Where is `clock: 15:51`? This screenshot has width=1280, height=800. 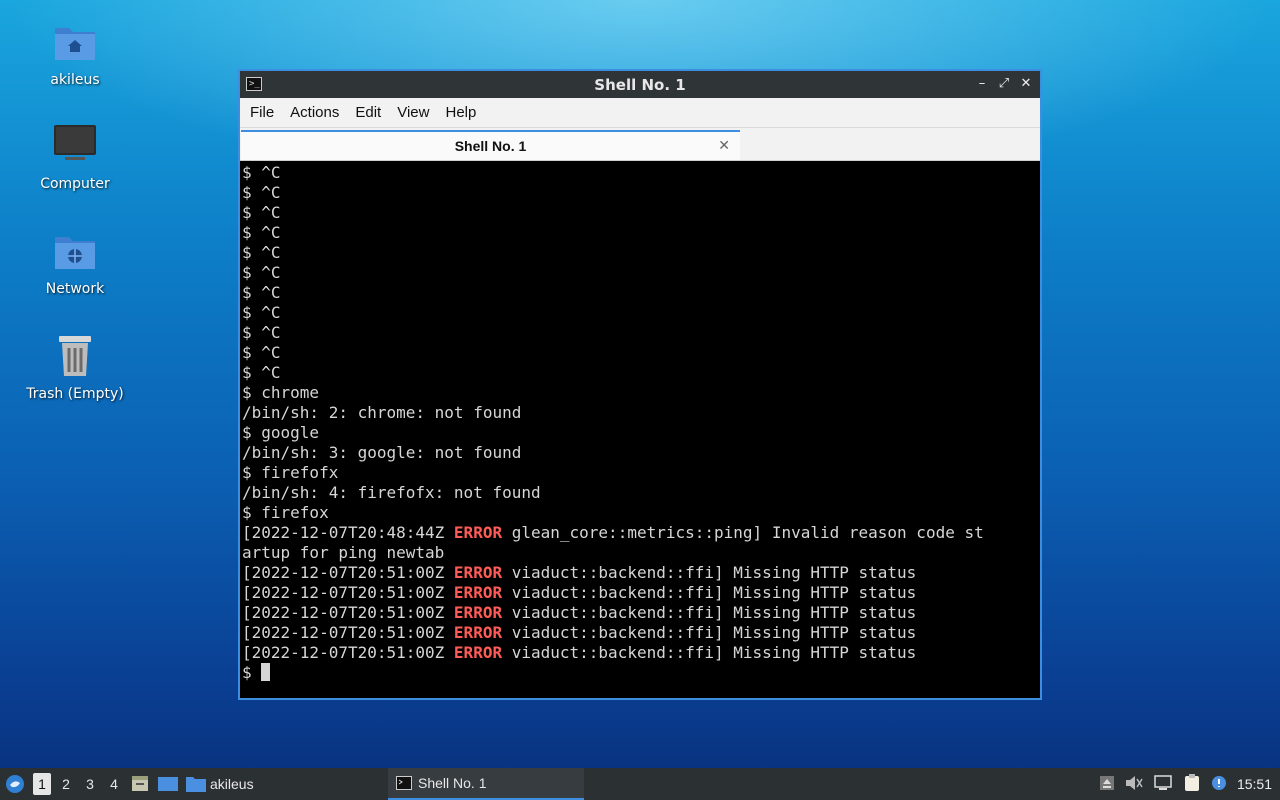 clock: 15:51 is located at coordinates (1254, 784).